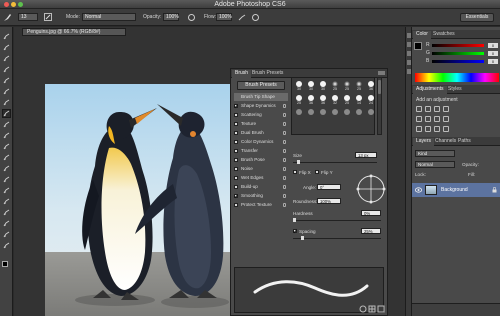 This screenshot has height=316, width=500. I want to click on channel-g-value: 0, so click(493, 53).